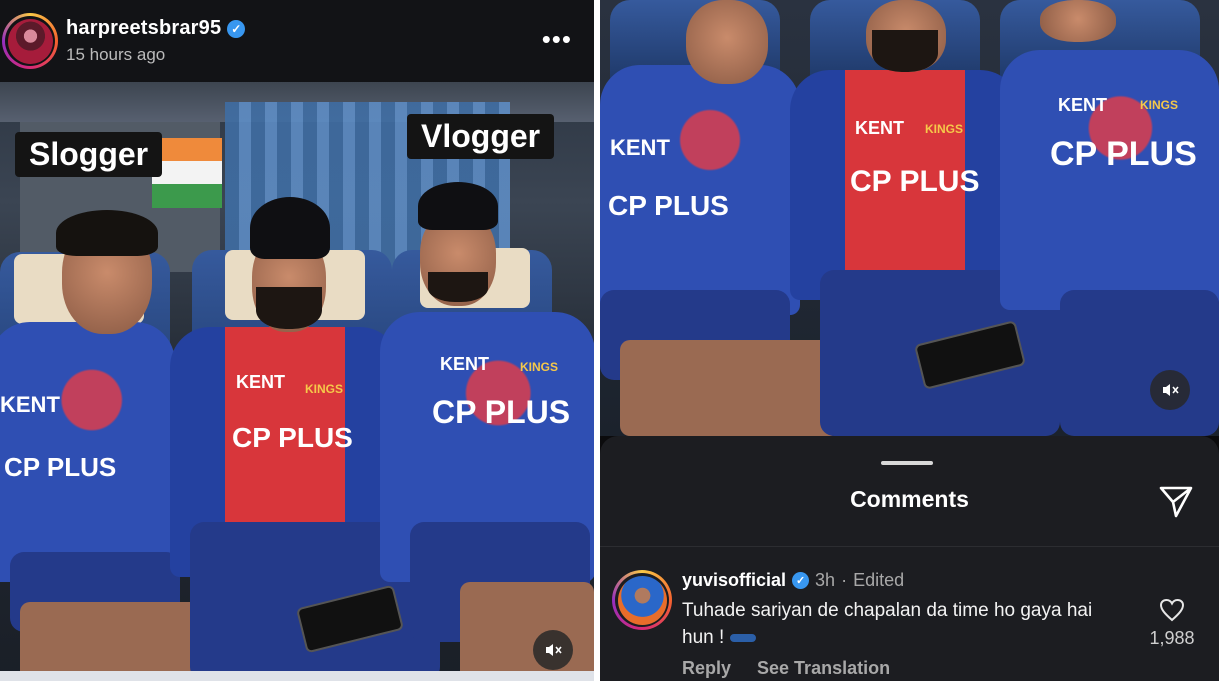 The width and height of the screenshot is (1219, 681). What do you see at coordinates (909, 546) in the screenshot?
I see `sheet-divider` at bounding box center [909, 546].